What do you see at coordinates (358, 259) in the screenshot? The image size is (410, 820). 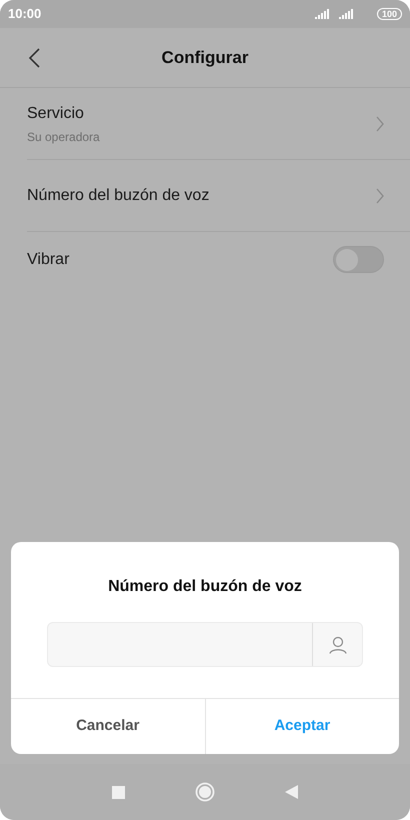 I see `vibrate-toggle` at bounding box center [358, 259].